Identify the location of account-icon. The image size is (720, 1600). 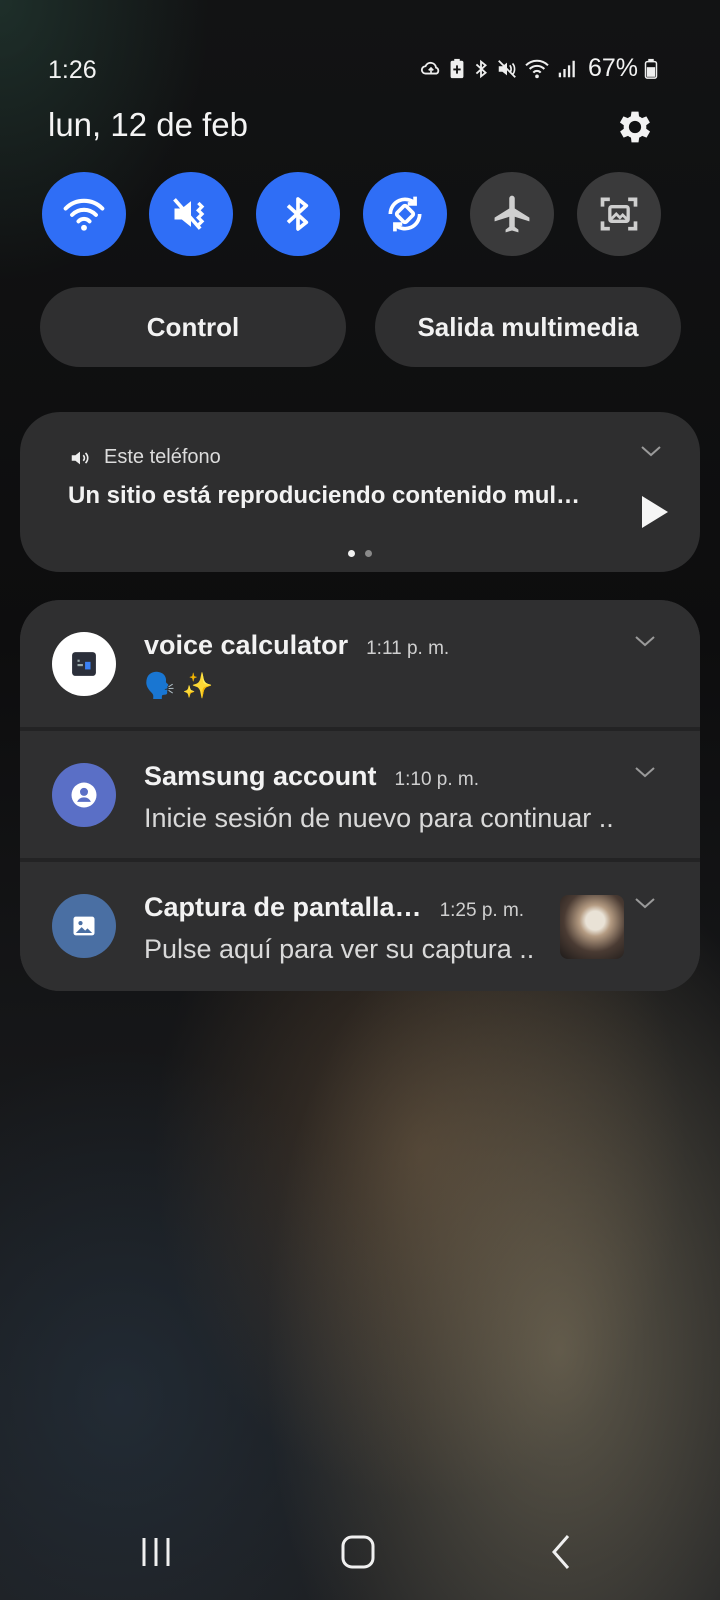
(84, 795).